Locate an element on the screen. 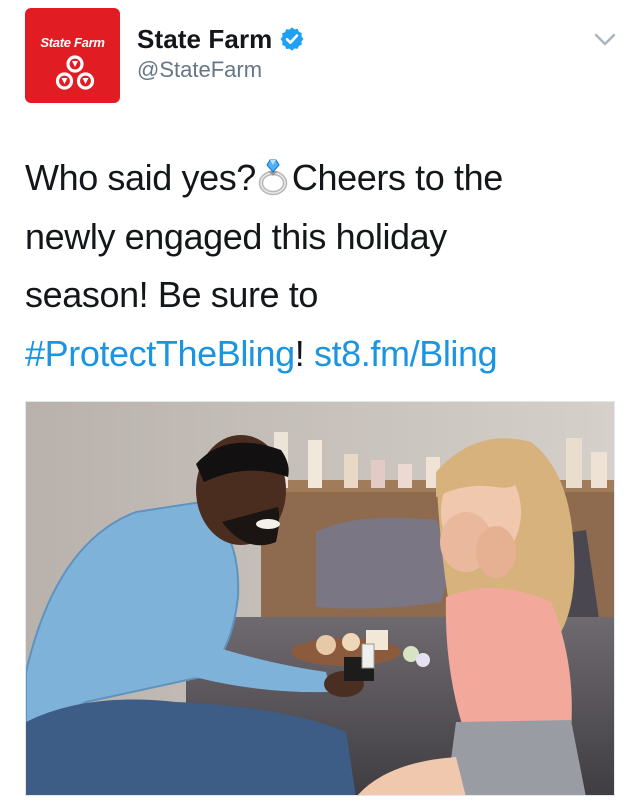 This screenshot has width=638, height=808. avatar-logo-text: State Farm is located at coordinates (72, 42).